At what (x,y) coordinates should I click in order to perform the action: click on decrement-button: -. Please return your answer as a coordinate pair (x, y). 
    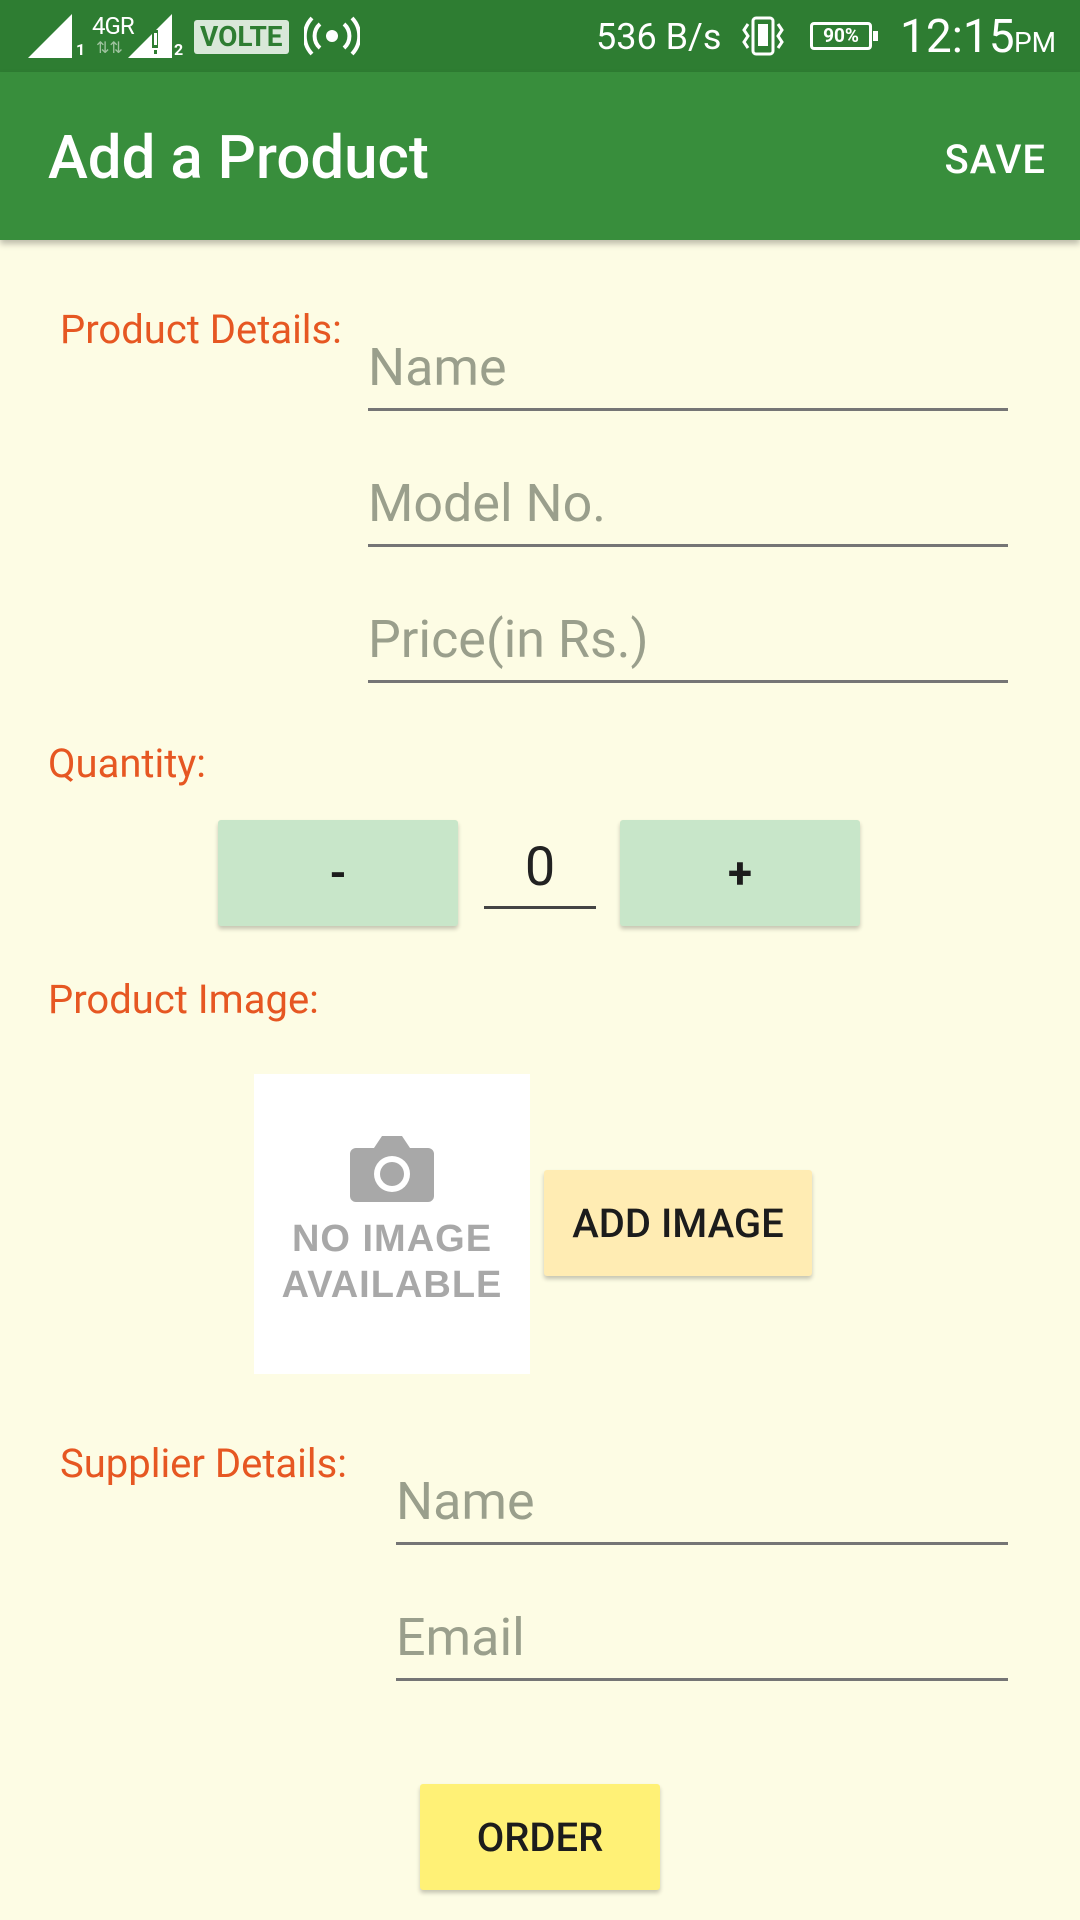
    Looking at the image, I should click on (338, 873).